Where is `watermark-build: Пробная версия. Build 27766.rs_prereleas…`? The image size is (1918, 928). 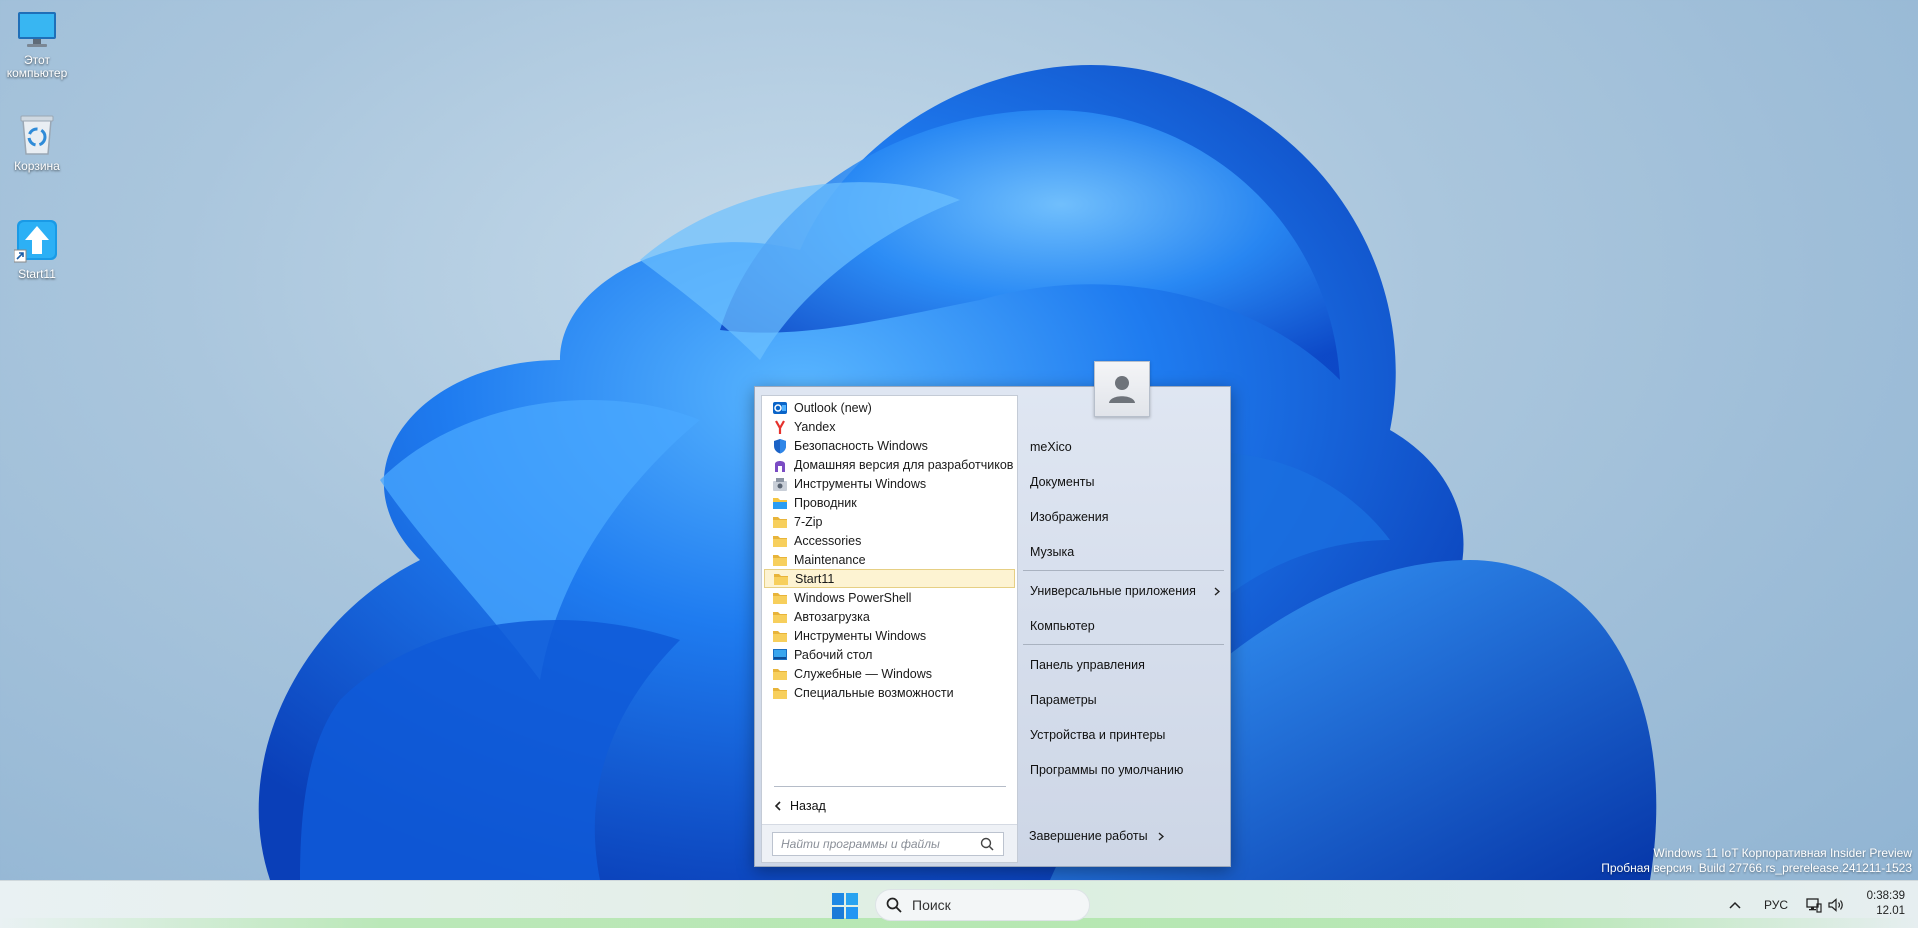
watermark-build: Пробная версия. Build 27766.rs_prereleas… is located at coordinates (1756, 868).